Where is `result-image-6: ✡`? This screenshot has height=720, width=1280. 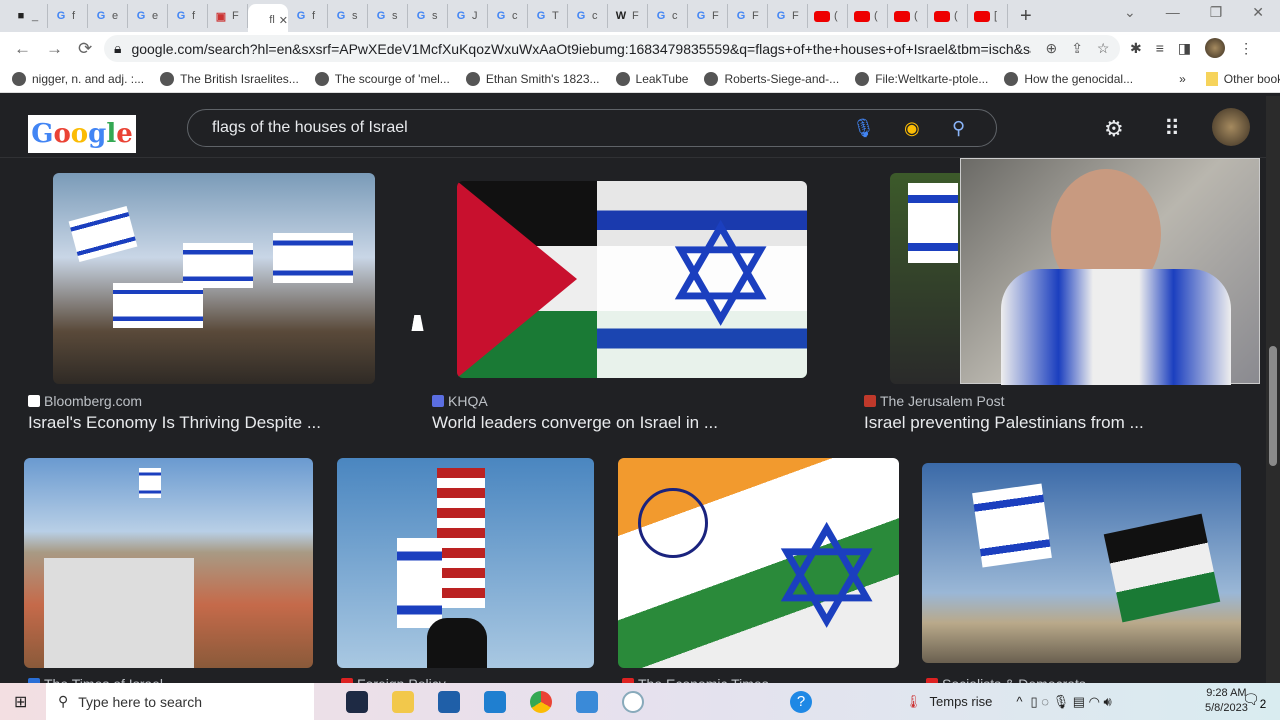
result-image-6: ✡ is located at coordinates (758, 563).